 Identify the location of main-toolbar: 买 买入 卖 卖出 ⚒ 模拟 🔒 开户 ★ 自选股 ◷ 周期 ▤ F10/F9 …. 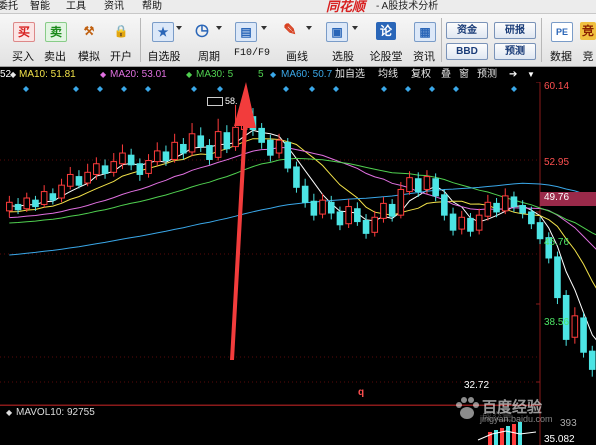
(298, 40).